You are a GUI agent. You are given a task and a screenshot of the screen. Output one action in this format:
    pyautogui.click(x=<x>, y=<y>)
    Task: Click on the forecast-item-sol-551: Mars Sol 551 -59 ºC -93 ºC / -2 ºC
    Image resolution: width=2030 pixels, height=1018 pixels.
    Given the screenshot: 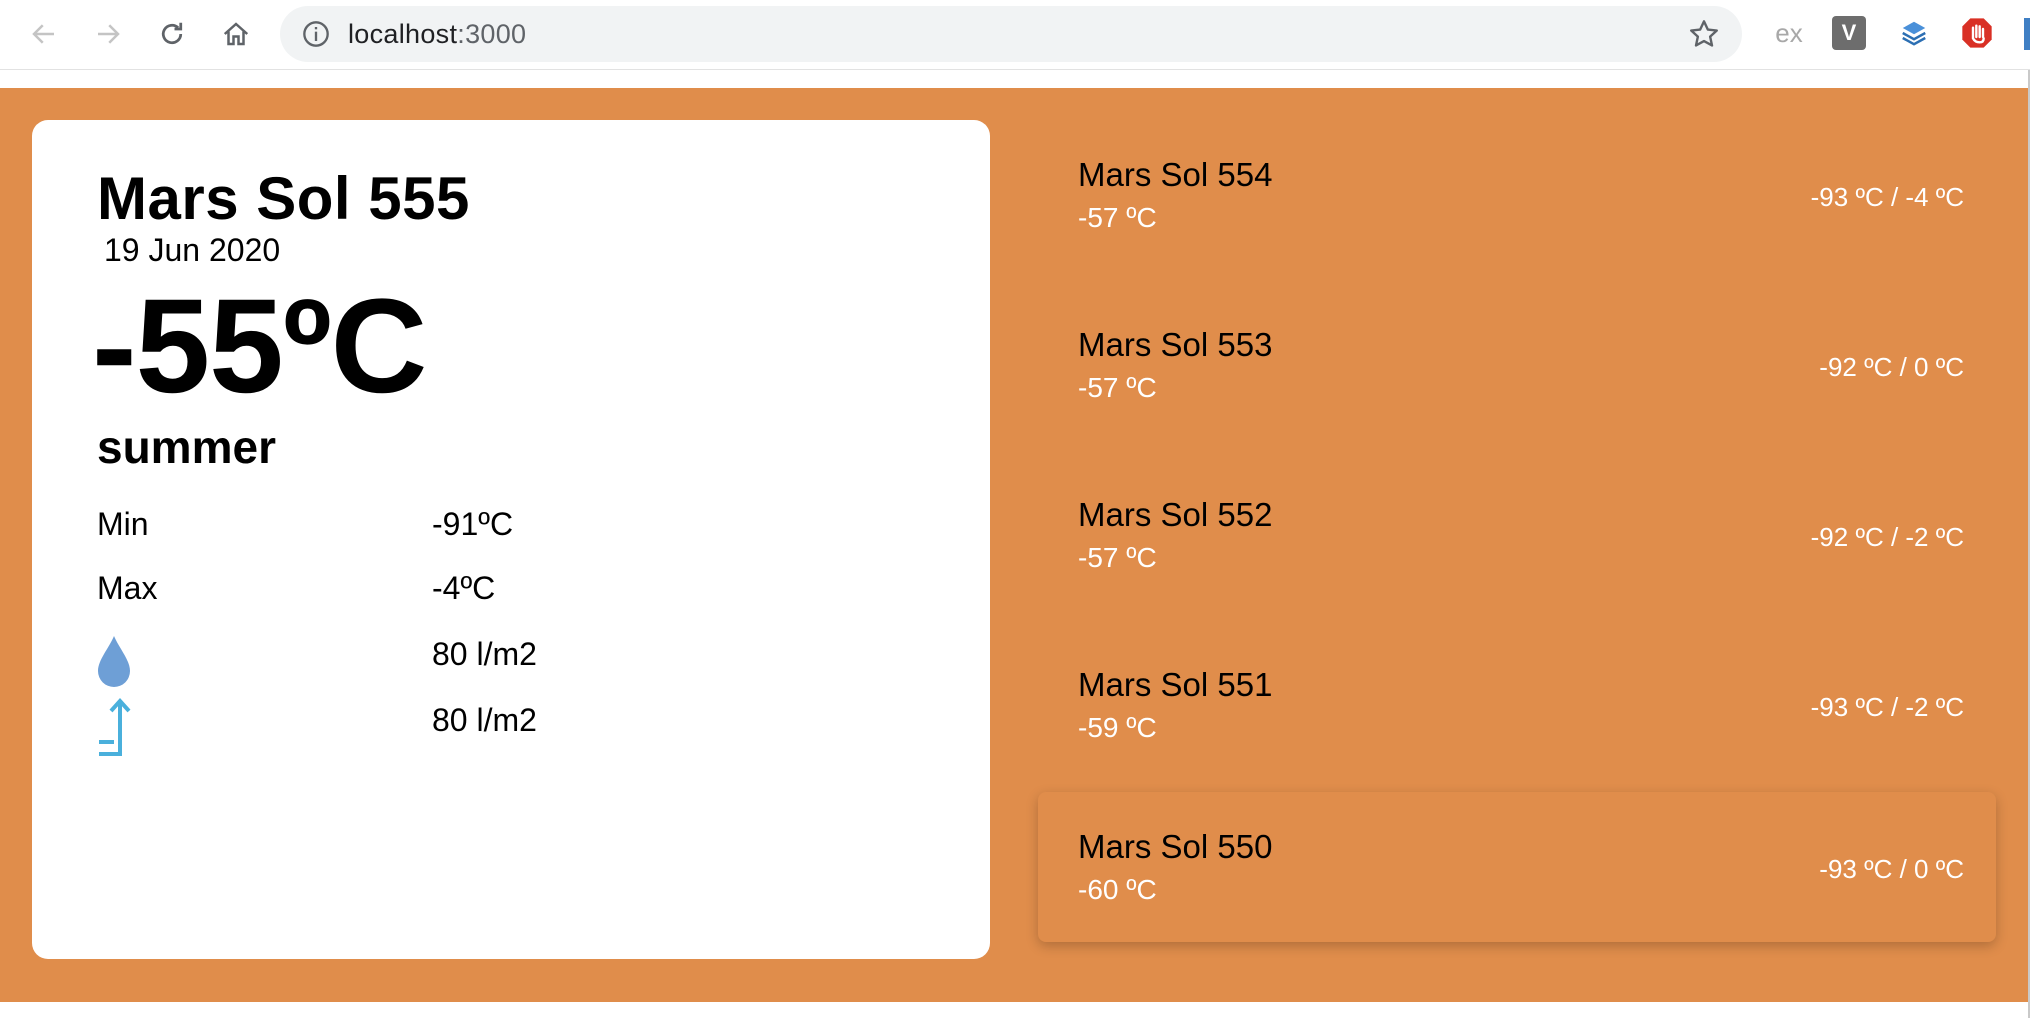 What is the action you would take?
    pyautogui.click(x=1517, y=705)
    